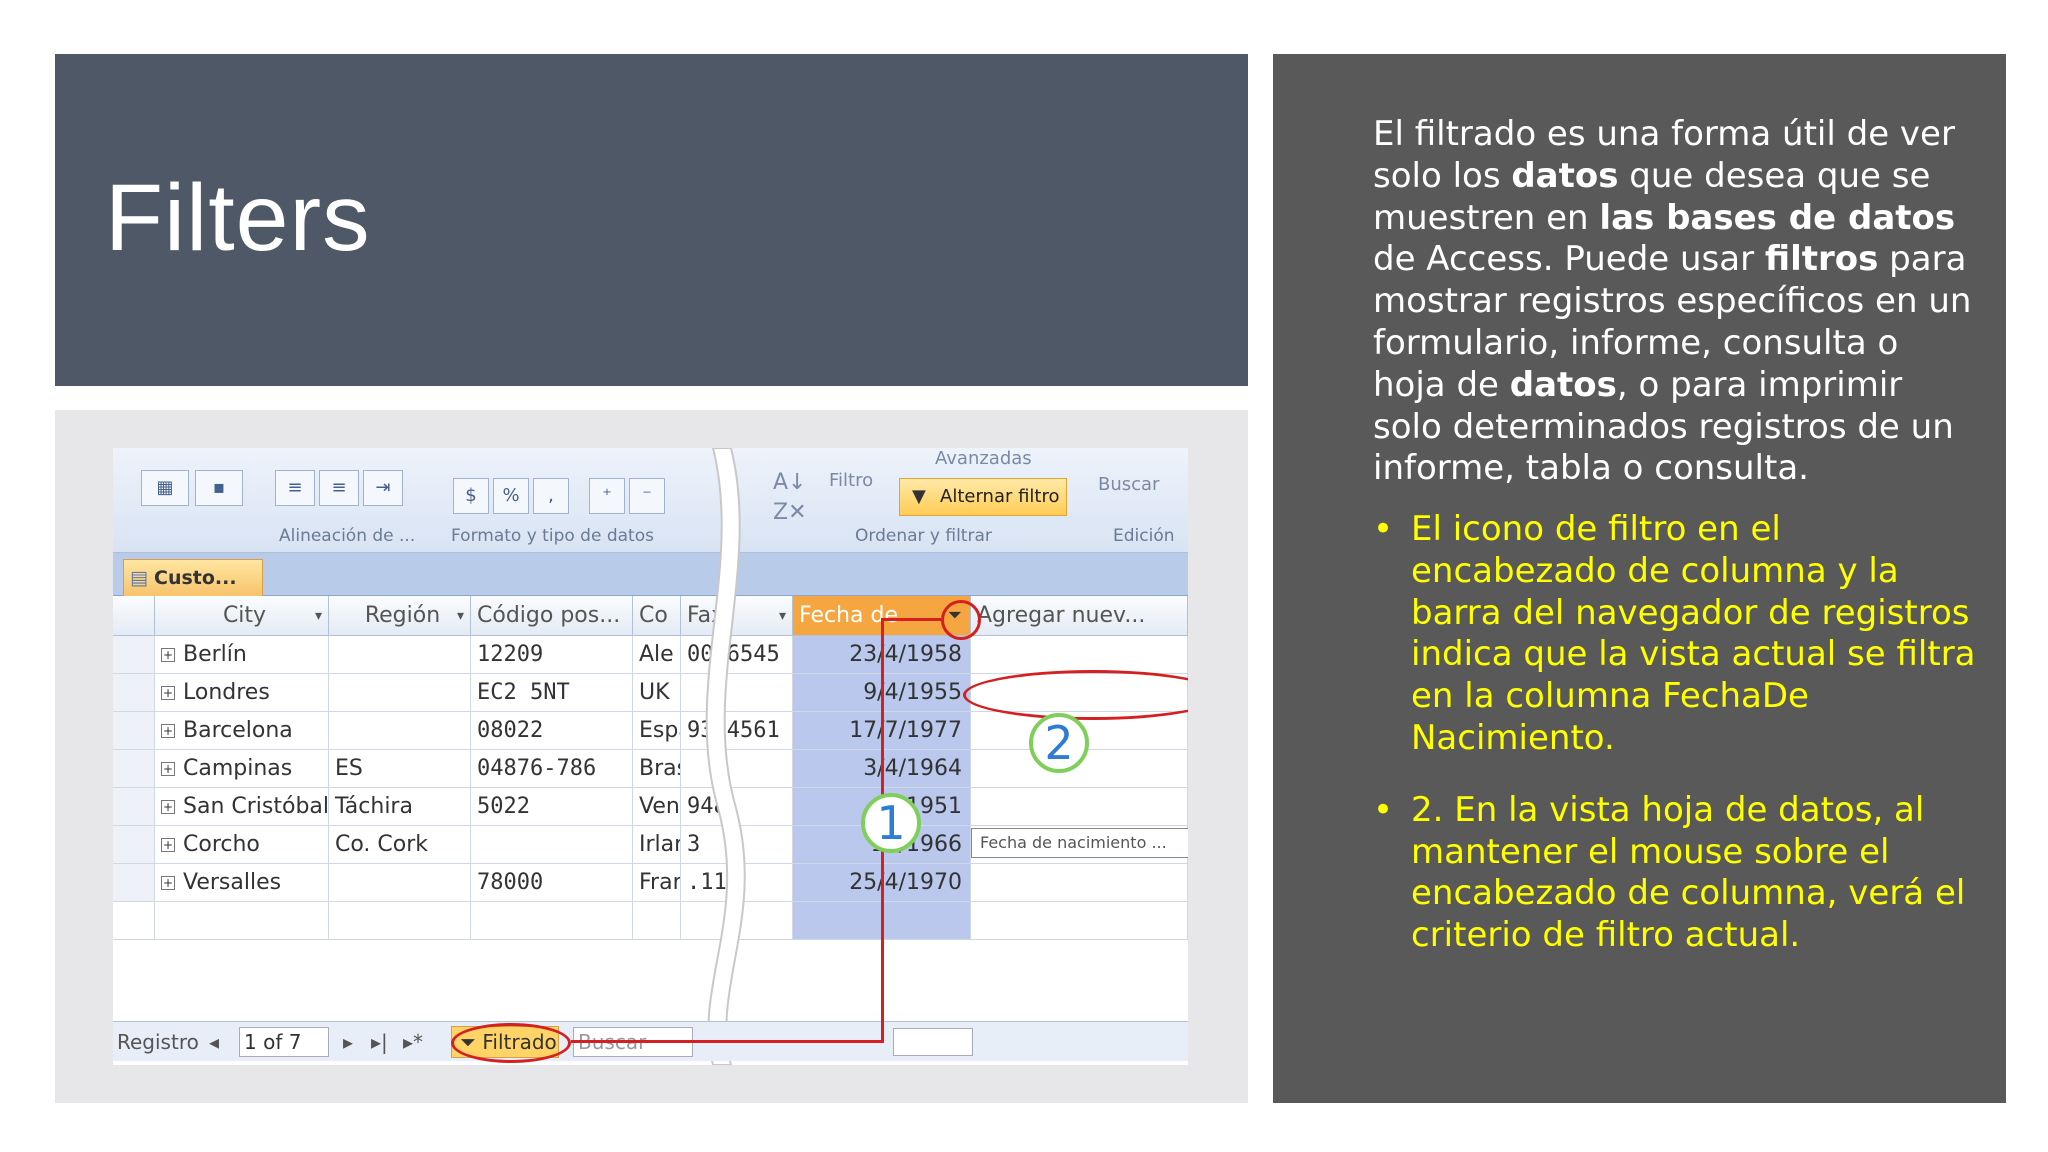 Image resolution: width=2048 pixels, height=1152 pixels. Describe the element at coordinates (242, 731) in the screenshot. I see `cell-city: + Barcelona` at that location.